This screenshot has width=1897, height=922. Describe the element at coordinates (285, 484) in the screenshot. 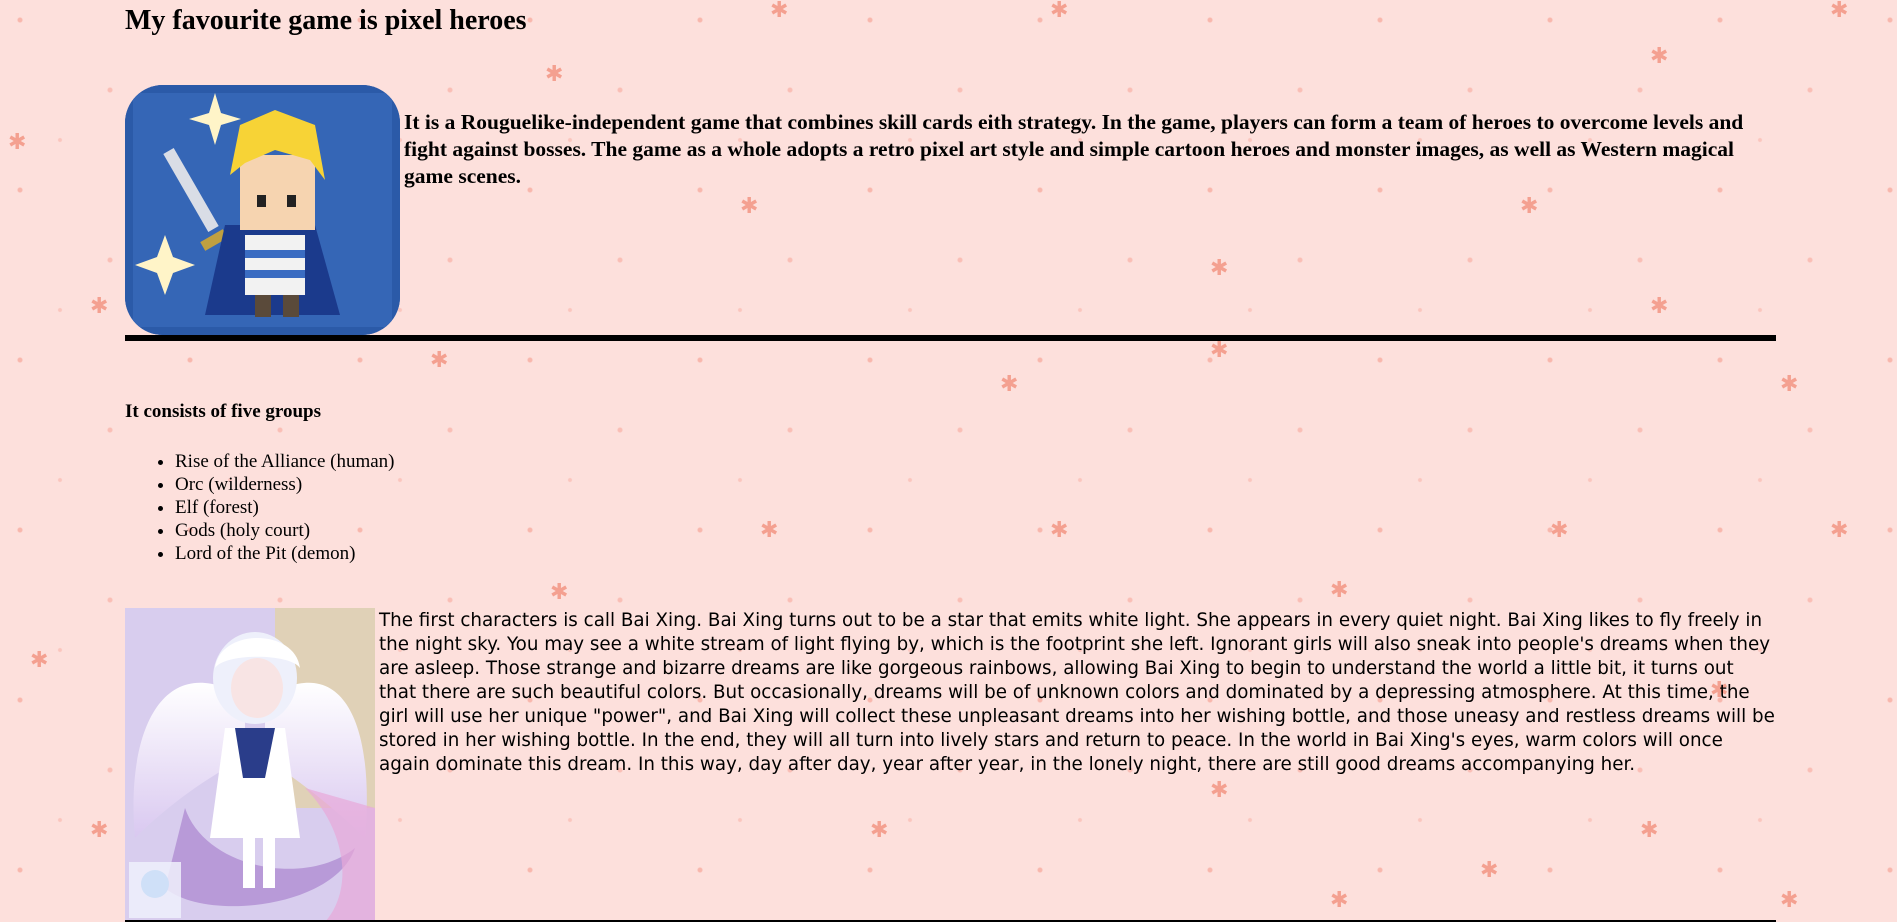

I see `list-item: Orc (wilderness)` at that location.